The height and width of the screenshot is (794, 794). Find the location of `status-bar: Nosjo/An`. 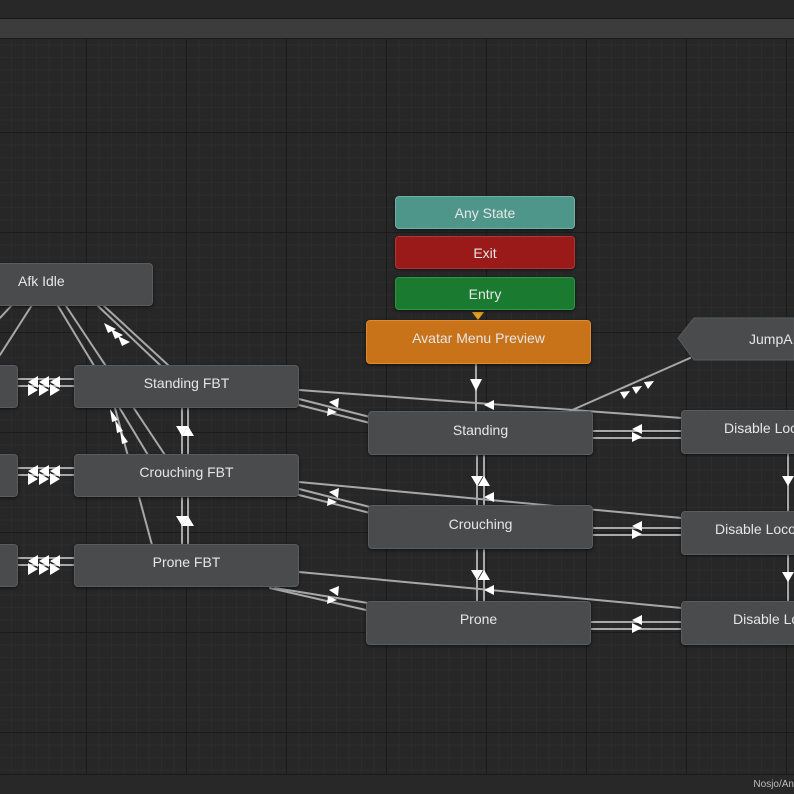

status-bar: Nosjo/An is located at coordinates (397, 784).